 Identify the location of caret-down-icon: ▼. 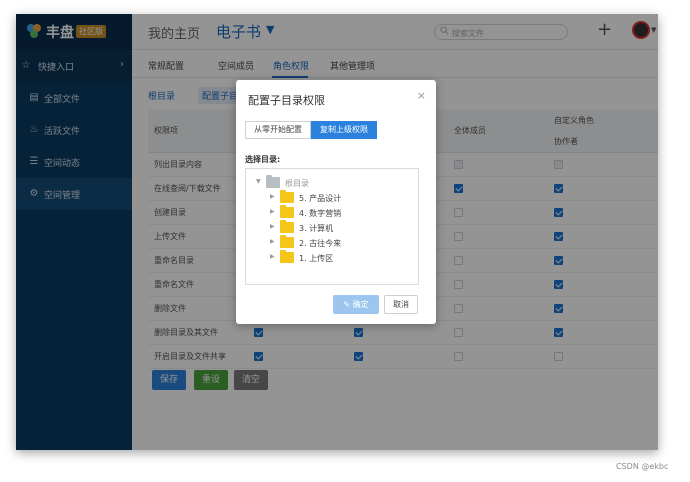
(258, 181).